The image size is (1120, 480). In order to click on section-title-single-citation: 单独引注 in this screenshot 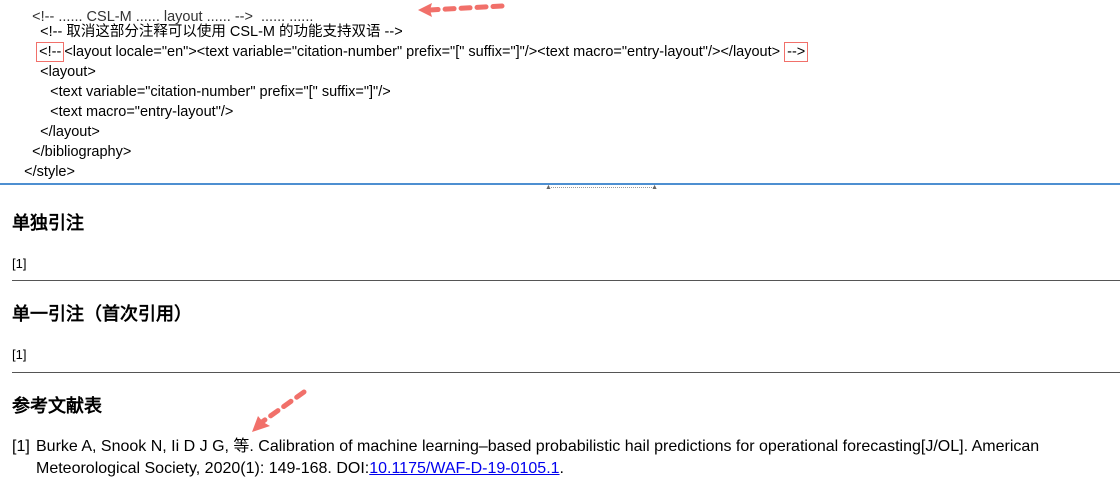, I will do `click(48, 223)`.